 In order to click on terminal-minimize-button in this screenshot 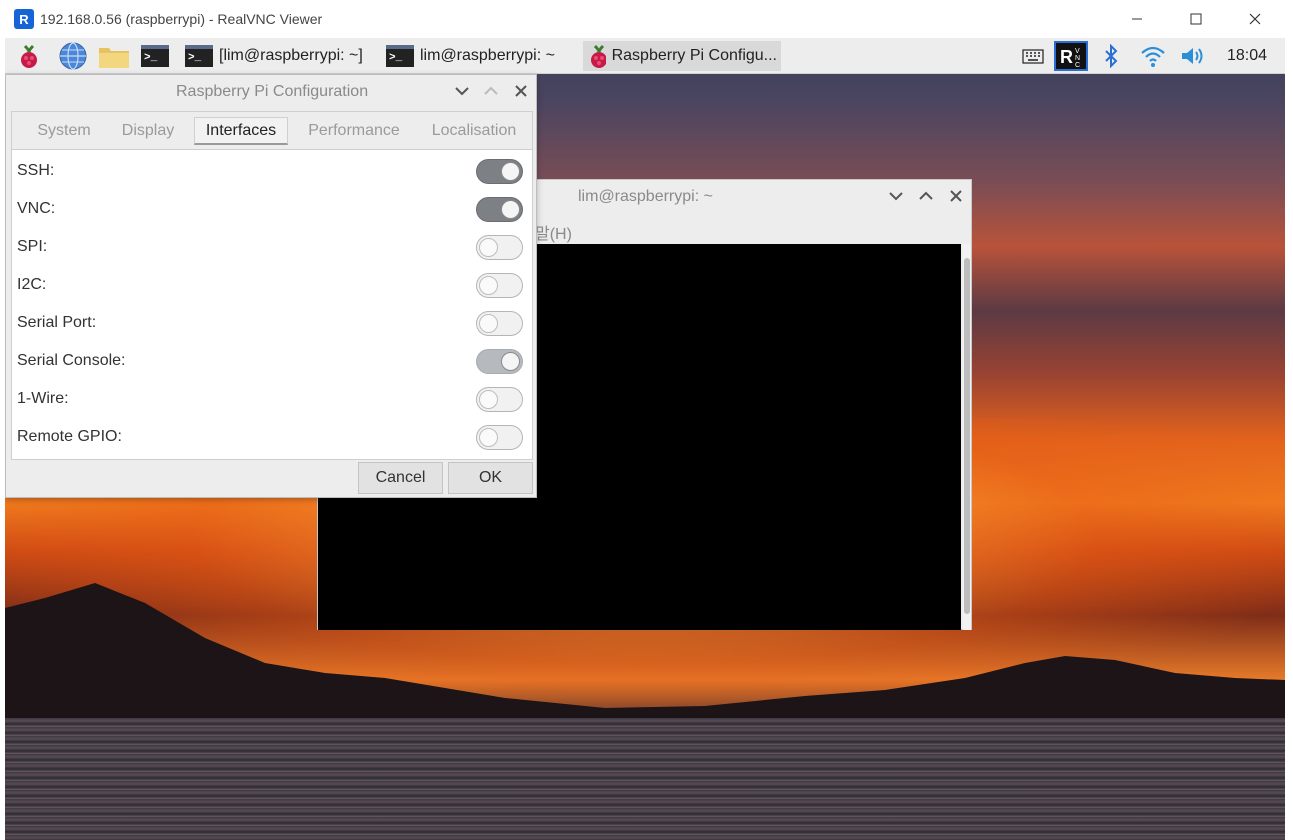, I will do `click(896, 196)`.